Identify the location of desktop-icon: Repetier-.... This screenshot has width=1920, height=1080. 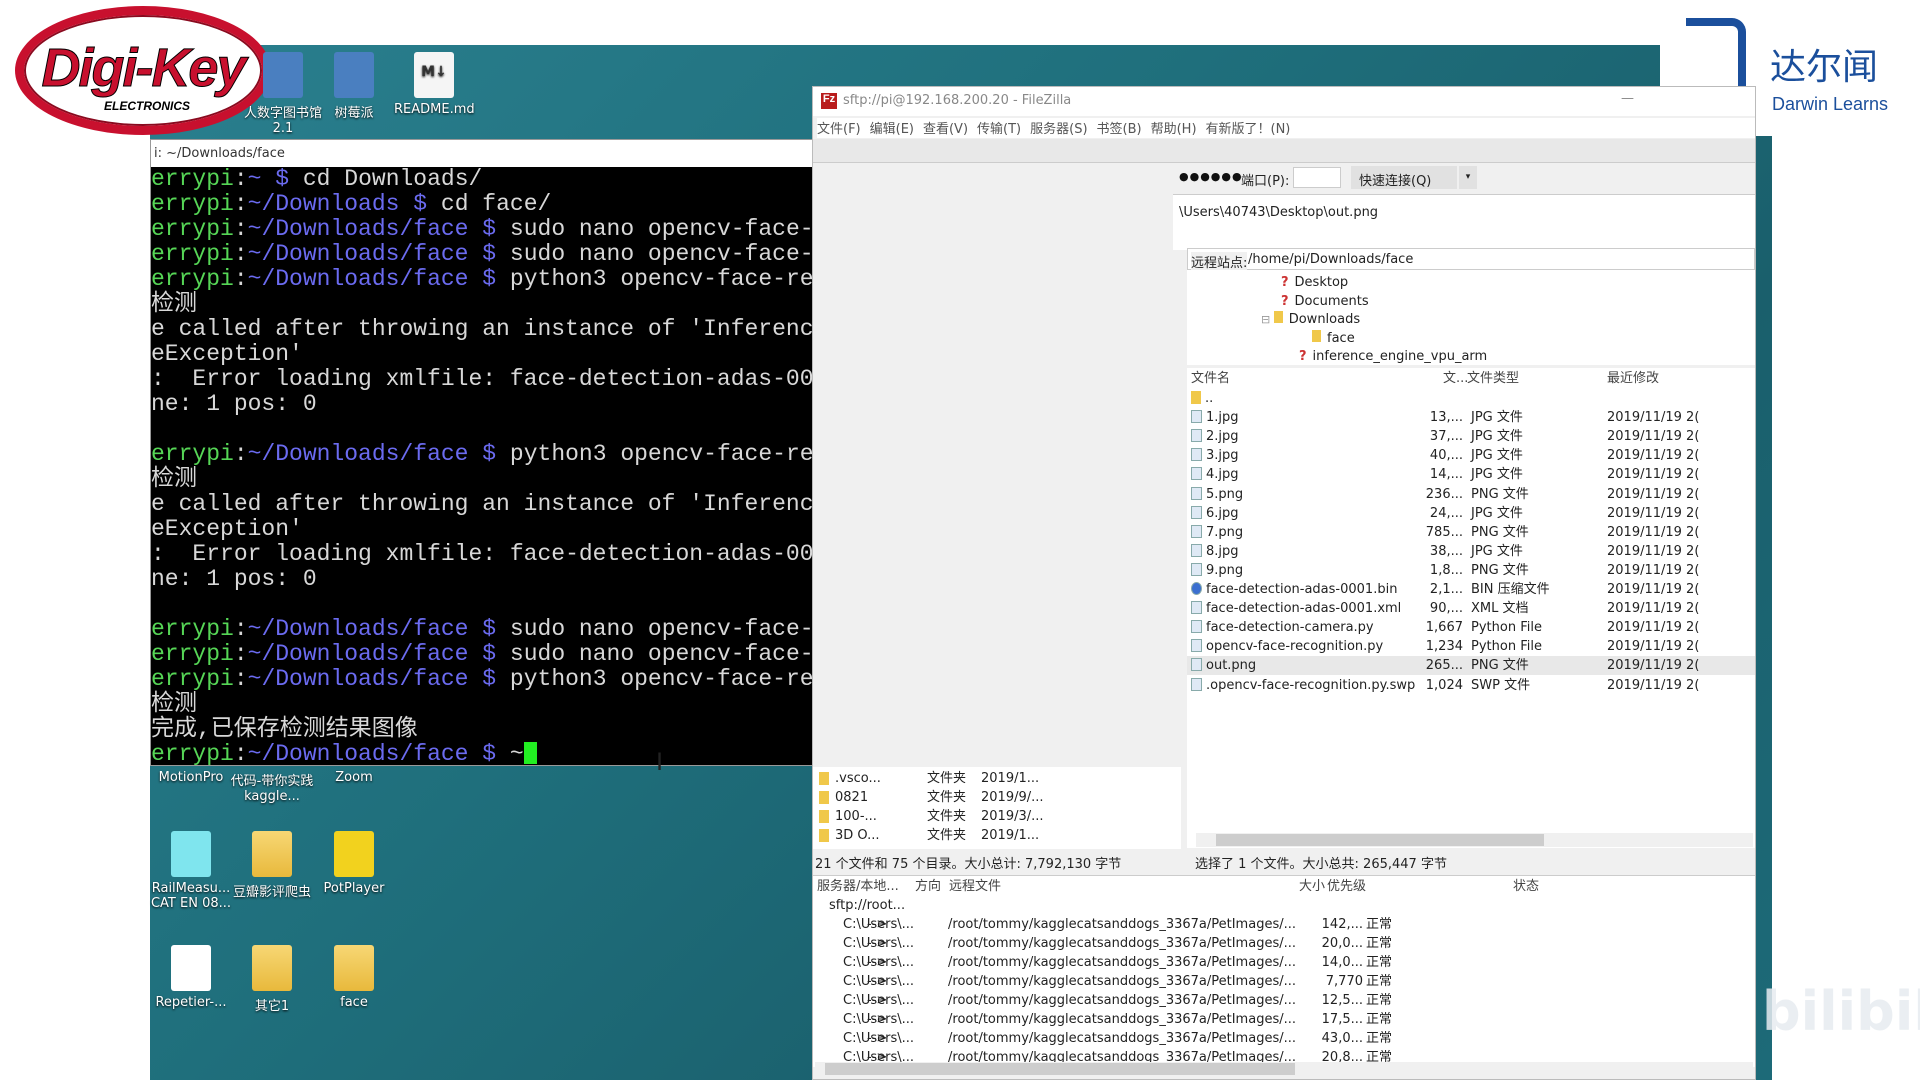
(191, 977).